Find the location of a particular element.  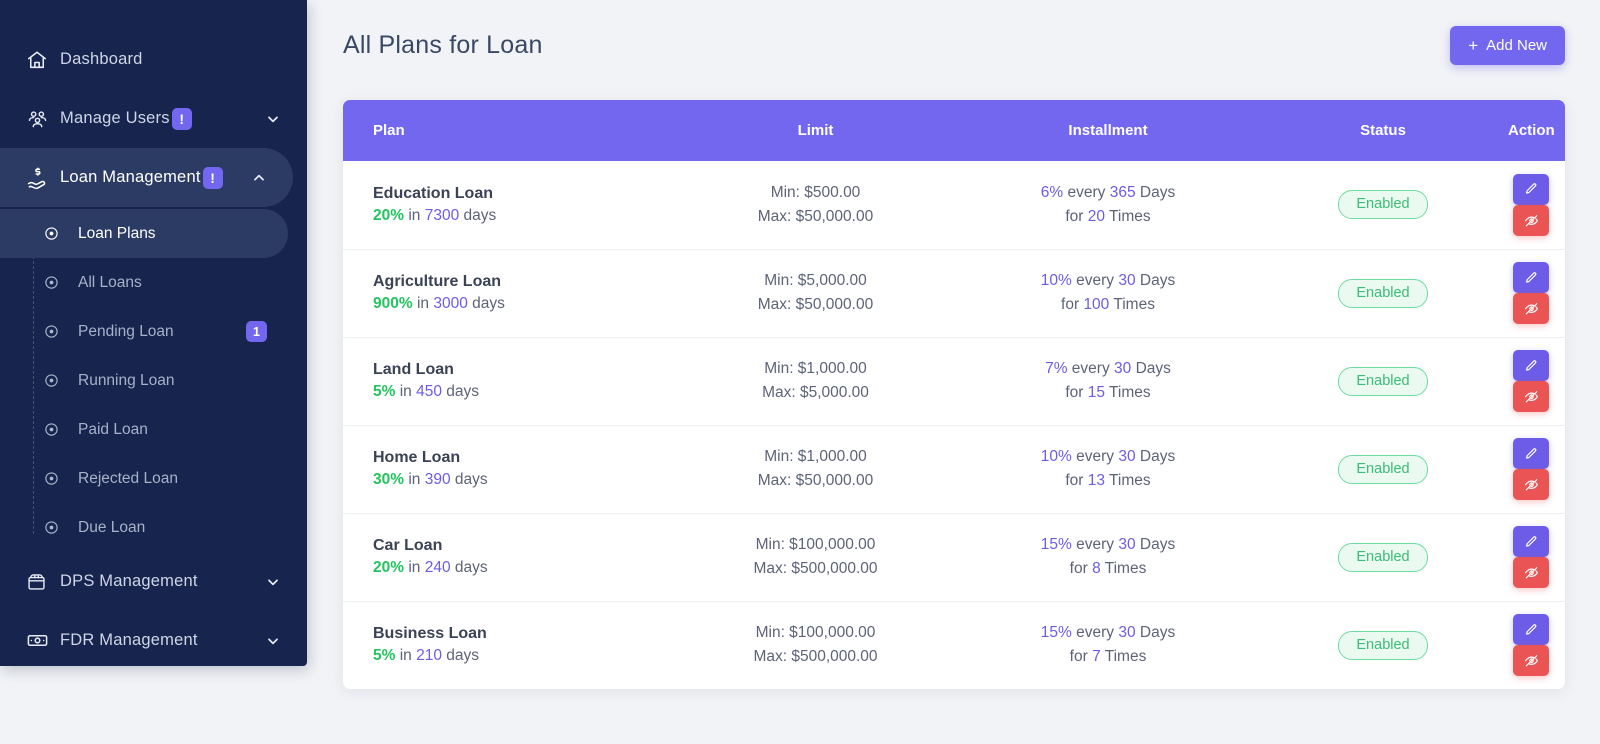

cell-installment: 10% every 30 Days for 13 Times is located at coordinates (1108, 469).